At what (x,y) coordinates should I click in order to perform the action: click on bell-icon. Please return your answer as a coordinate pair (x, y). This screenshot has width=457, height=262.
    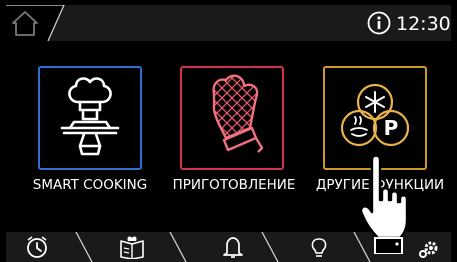
    Looking at the image, I should click on (233, 247).